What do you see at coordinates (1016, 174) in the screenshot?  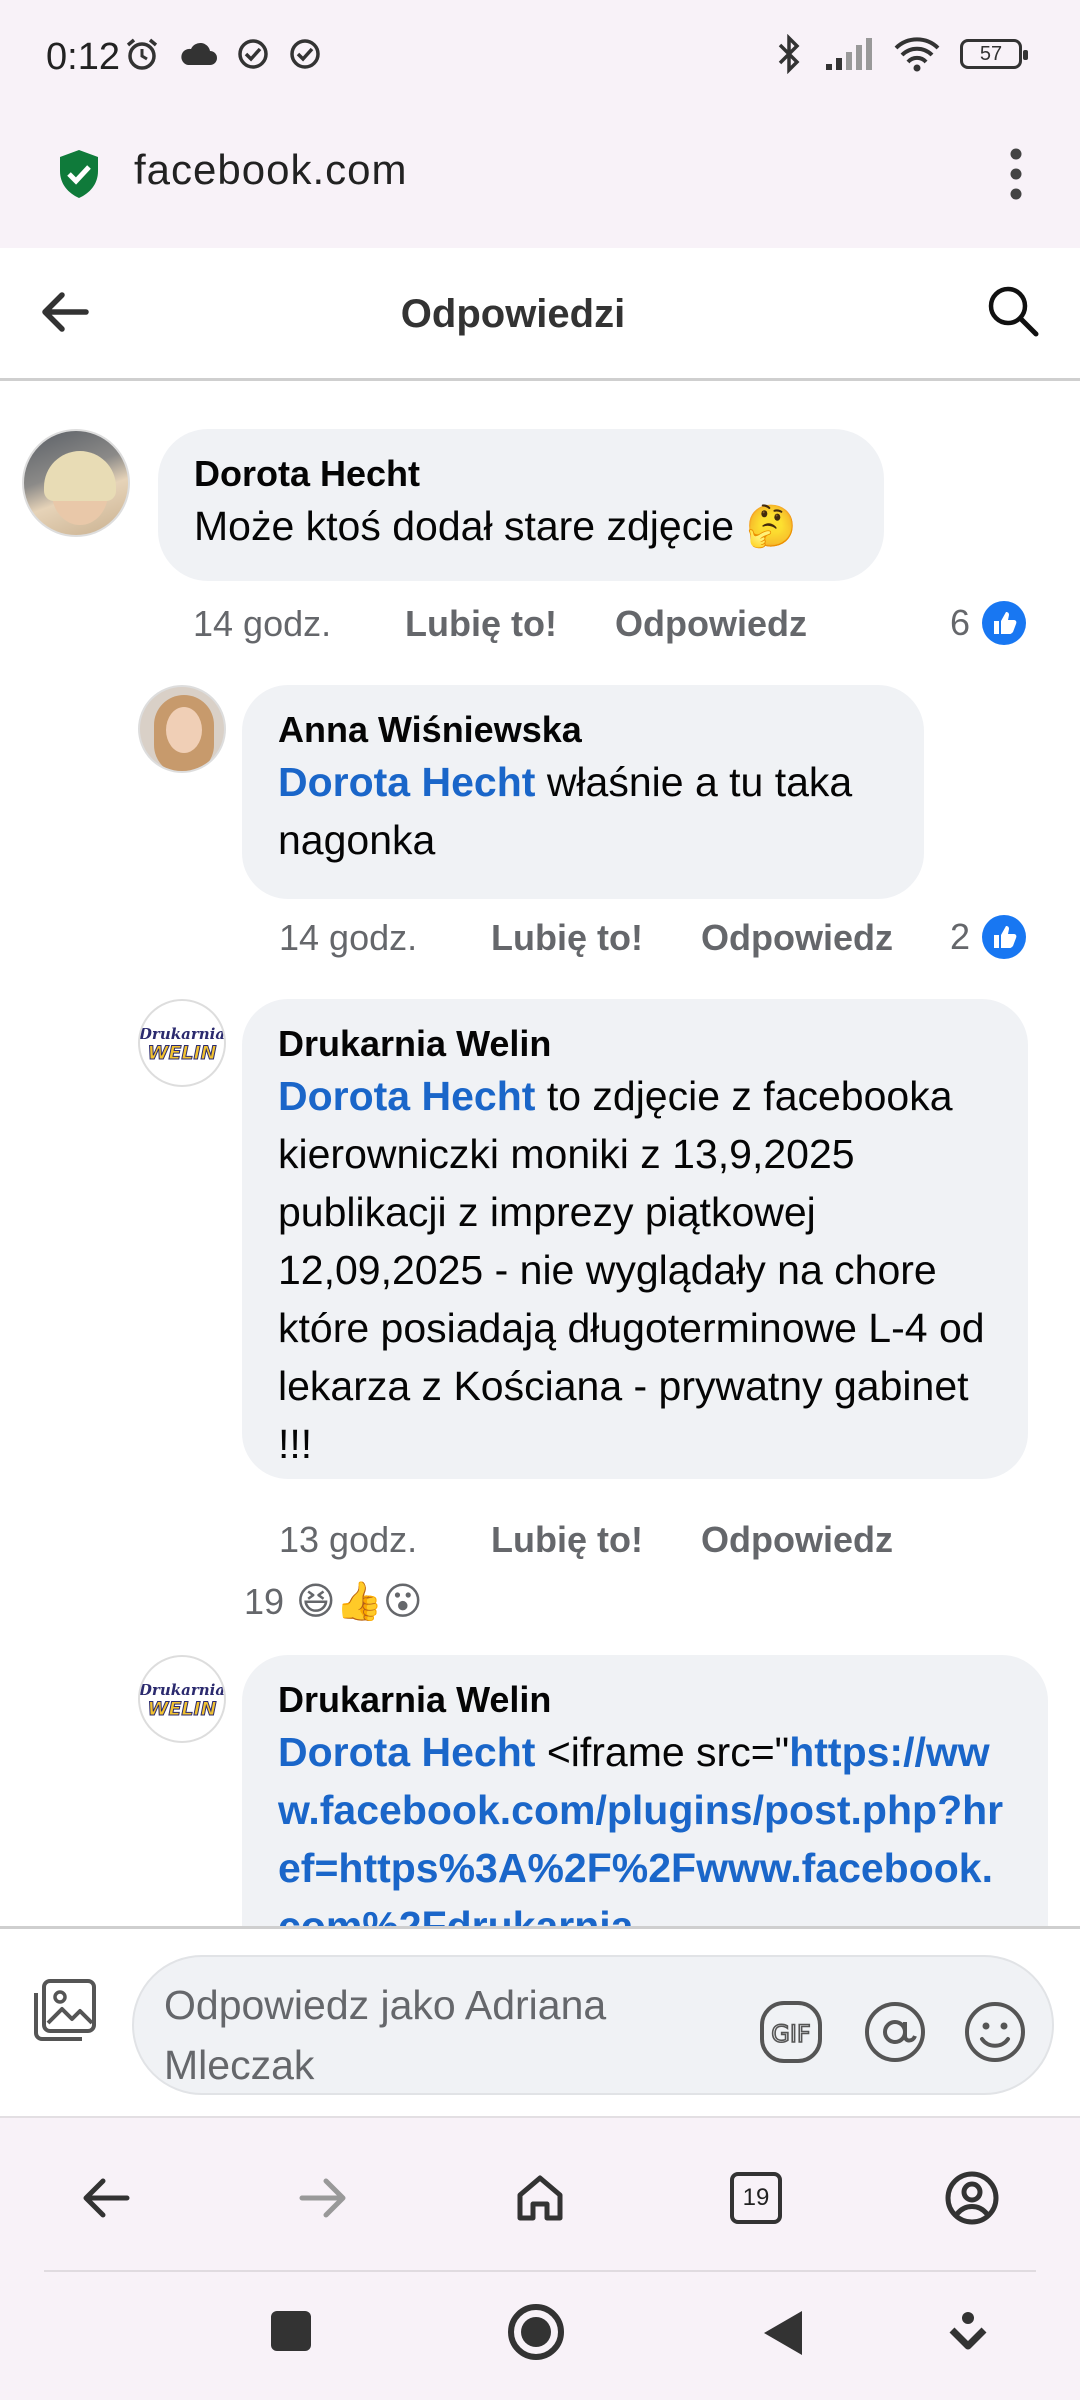 I see `more-options-icon` at bounding box center [1016, 174].